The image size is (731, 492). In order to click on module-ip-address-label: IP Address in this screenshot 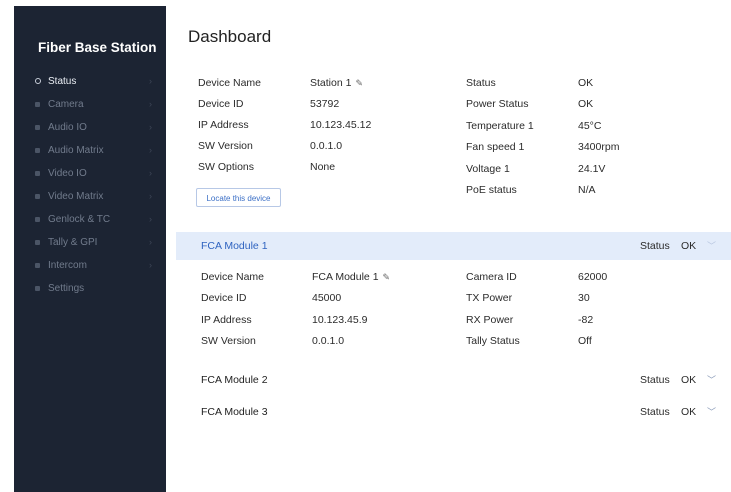, I will do `click(226, 319)`.